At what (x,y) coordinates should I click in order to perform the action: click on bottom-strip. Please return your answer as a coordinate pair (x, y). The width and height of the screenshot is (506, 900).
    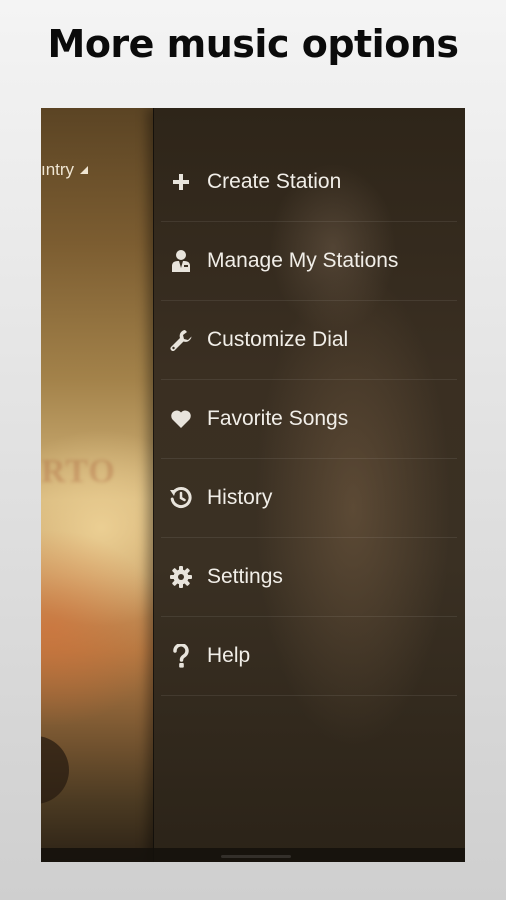
    Looking at the image, I should click on (253, 855).